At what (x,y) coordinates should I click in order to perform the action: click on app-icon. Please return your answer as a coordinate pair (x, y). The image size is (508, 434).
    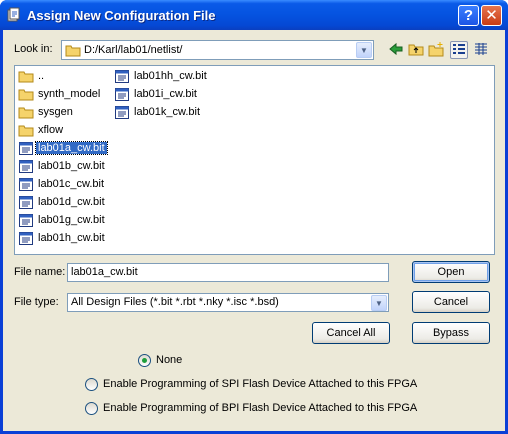
    Looking at the image, I should click on (14, 15).